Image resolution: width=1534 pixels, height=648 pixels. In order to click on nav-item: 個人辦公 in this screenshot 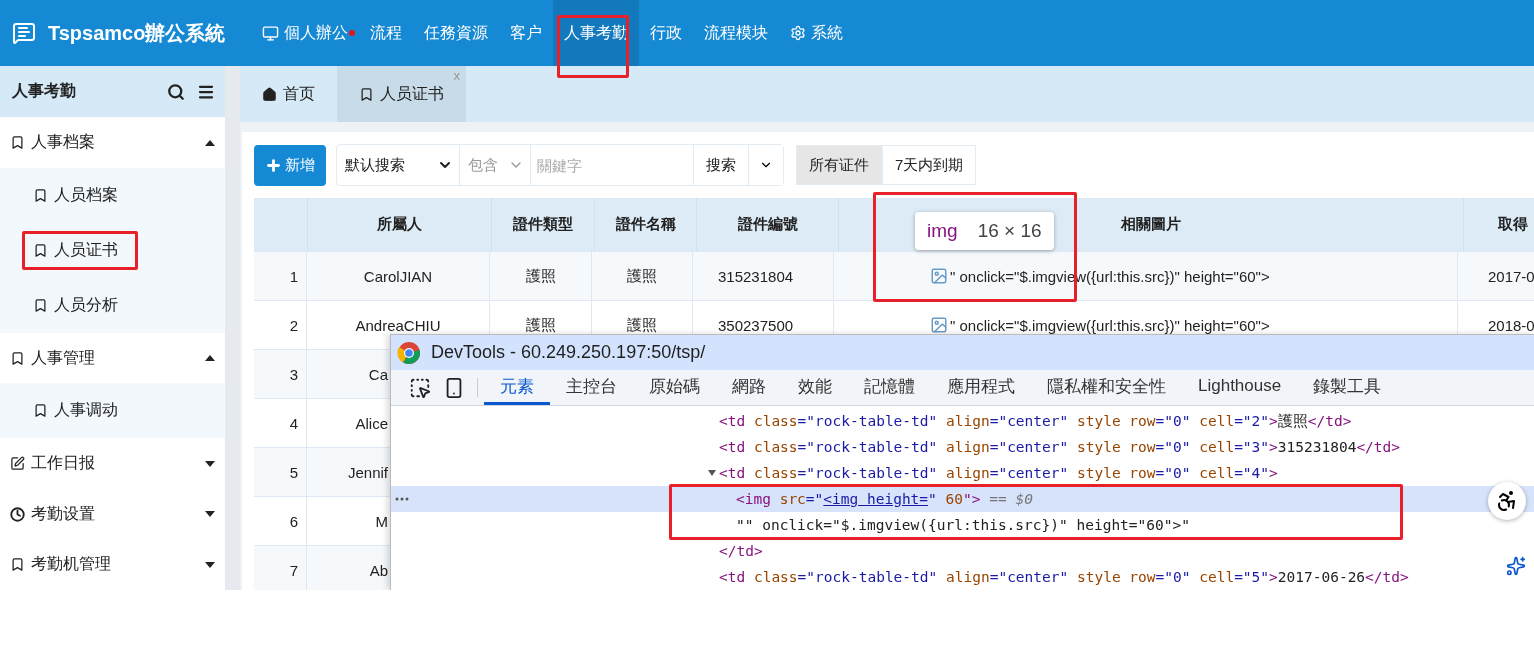, I will do `click(305, 33)`.